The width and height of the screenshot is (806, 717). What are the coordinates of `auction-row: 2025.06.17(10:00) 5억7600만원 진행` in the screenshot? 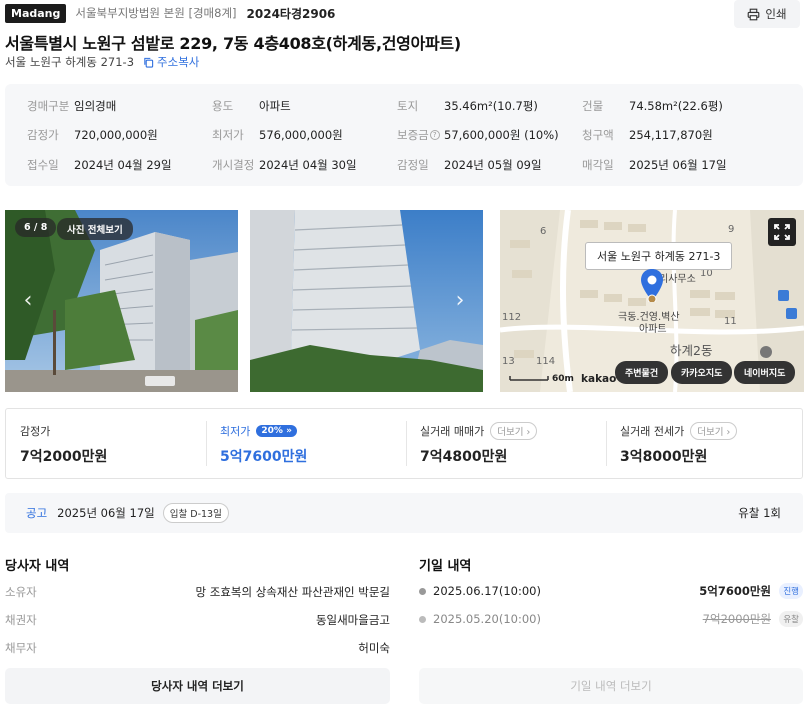 It's located at (611, 591).